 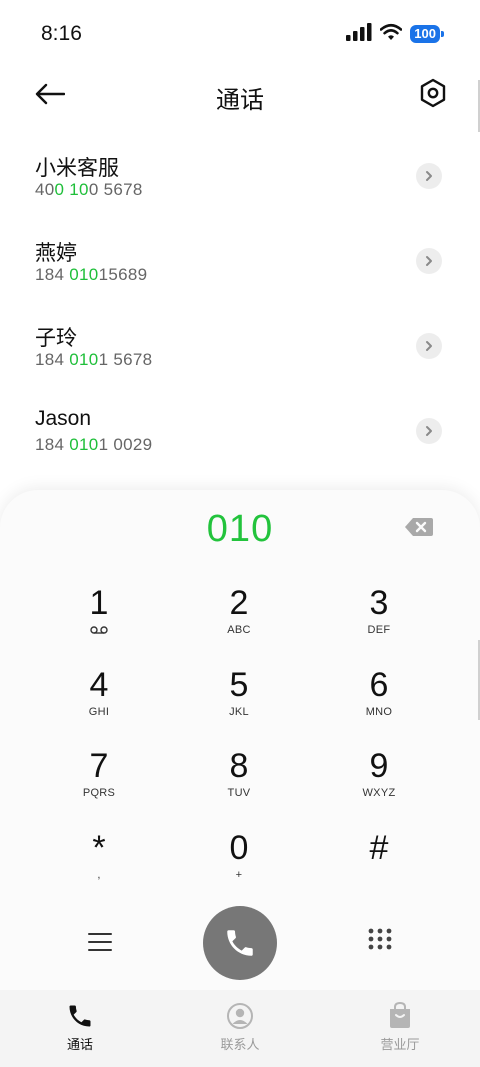 I want to click on key-letters: MNO, so click(x=379, y=711).